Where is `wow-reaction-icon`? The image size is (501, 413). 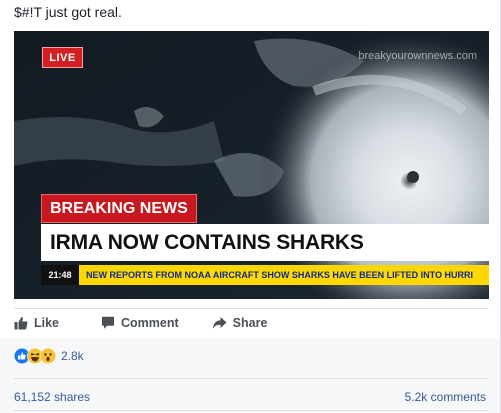
wow-reaction-icon is located at coordinates (48, 356).